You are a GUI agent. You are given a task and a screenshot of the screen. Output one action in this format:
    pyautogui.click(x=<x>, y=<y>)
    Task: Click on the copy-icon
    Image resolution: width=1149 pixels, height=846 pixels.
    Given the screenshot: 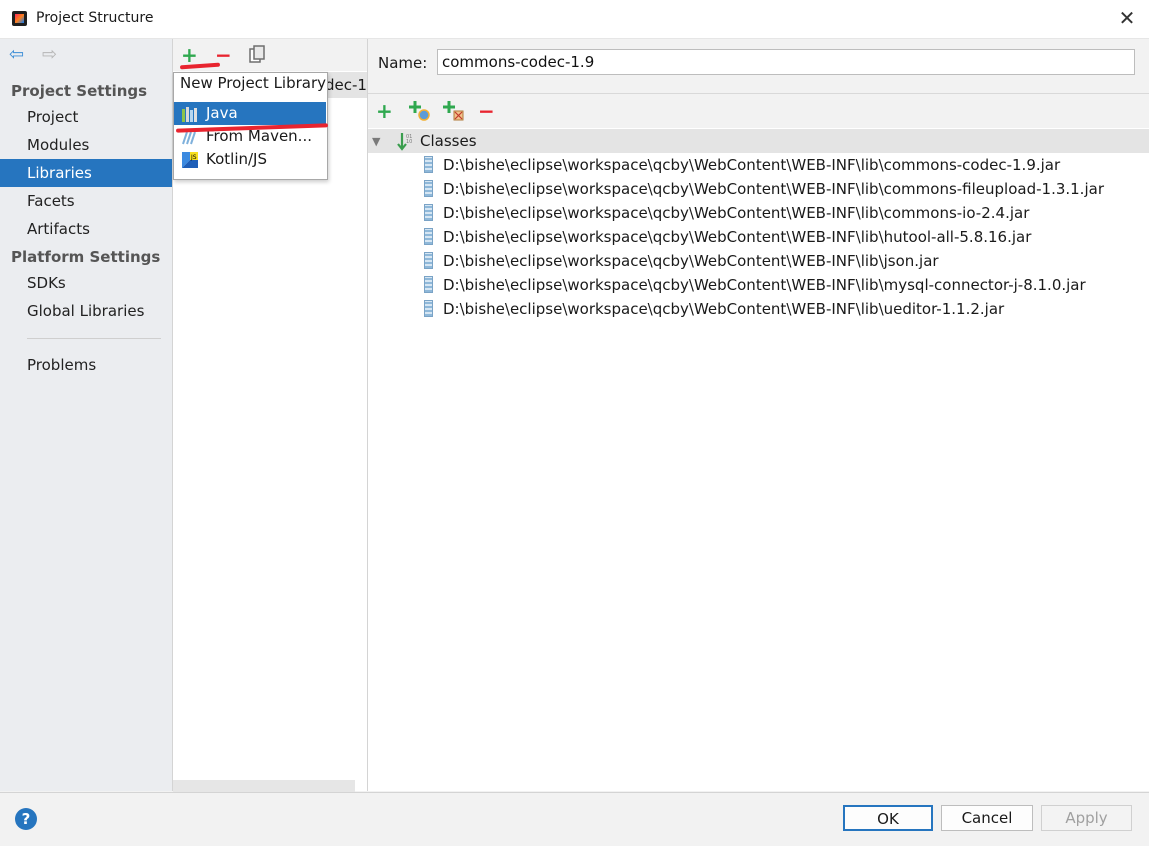 What is the action you would take?
    pyautogui.click(x=257, y=54)
    